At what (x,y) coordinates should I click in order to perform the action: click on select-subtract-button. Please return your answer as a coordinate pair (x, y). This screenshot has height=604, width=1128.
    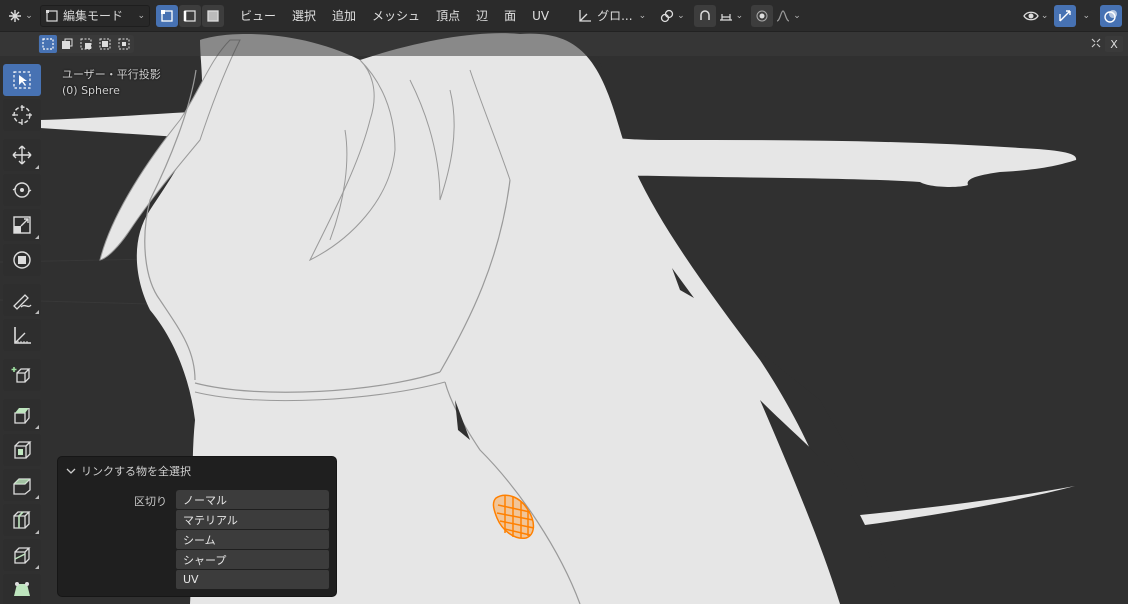
    Looking at the image, I should click on (86, 44).